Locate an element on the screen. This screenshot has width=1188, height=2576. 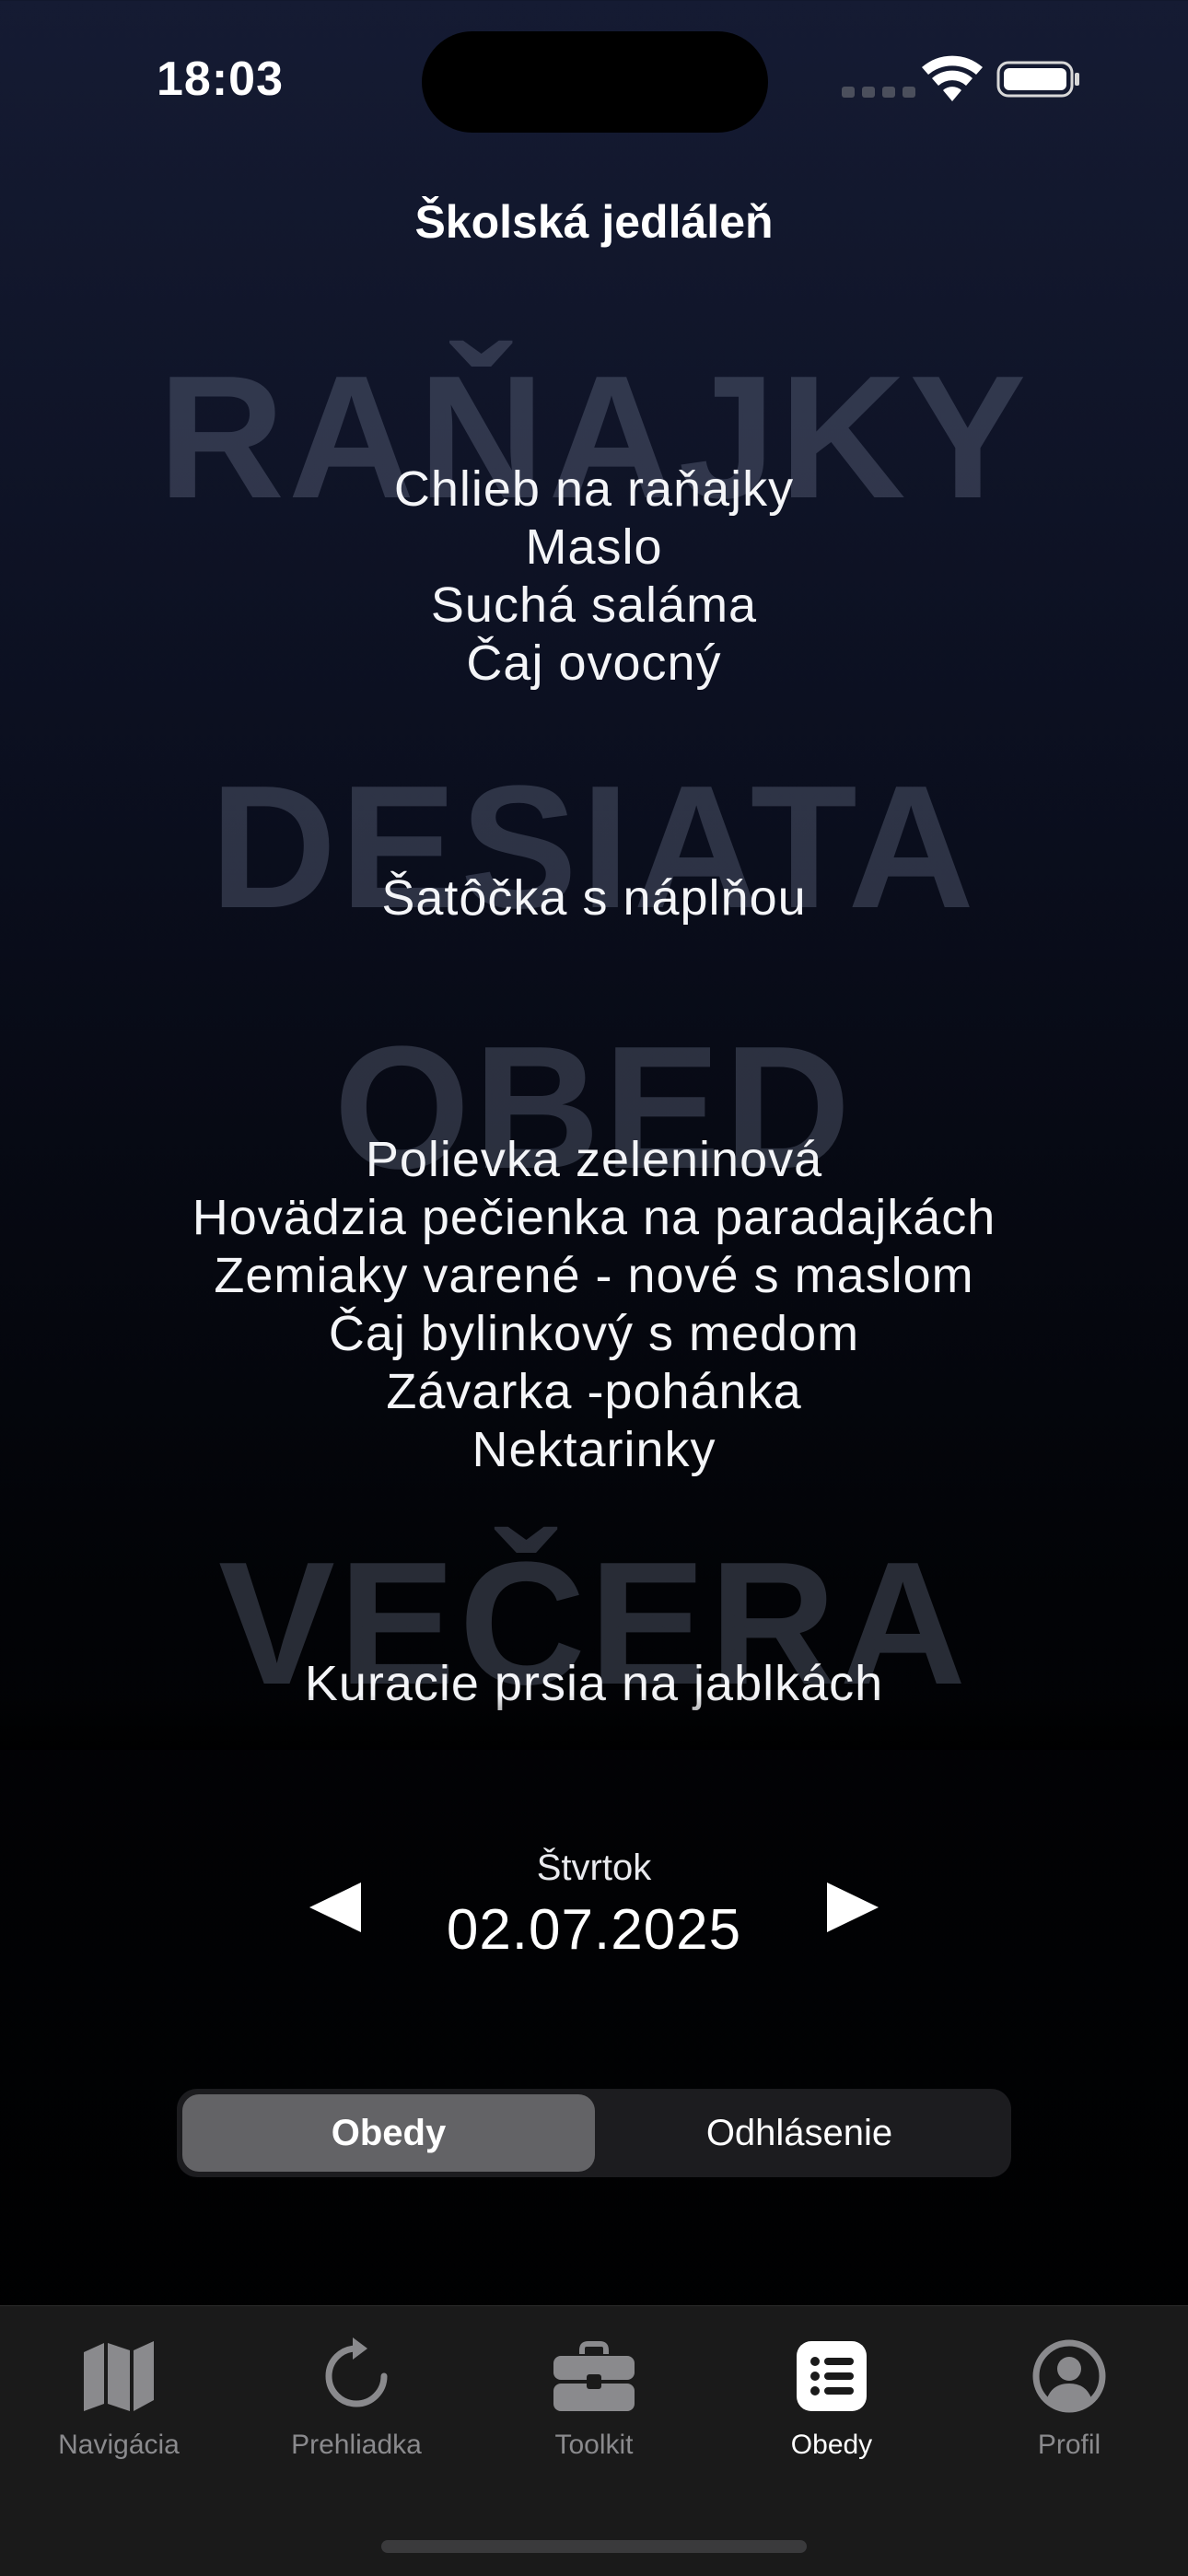
battery-icon is located at coordinates (1037, 79).